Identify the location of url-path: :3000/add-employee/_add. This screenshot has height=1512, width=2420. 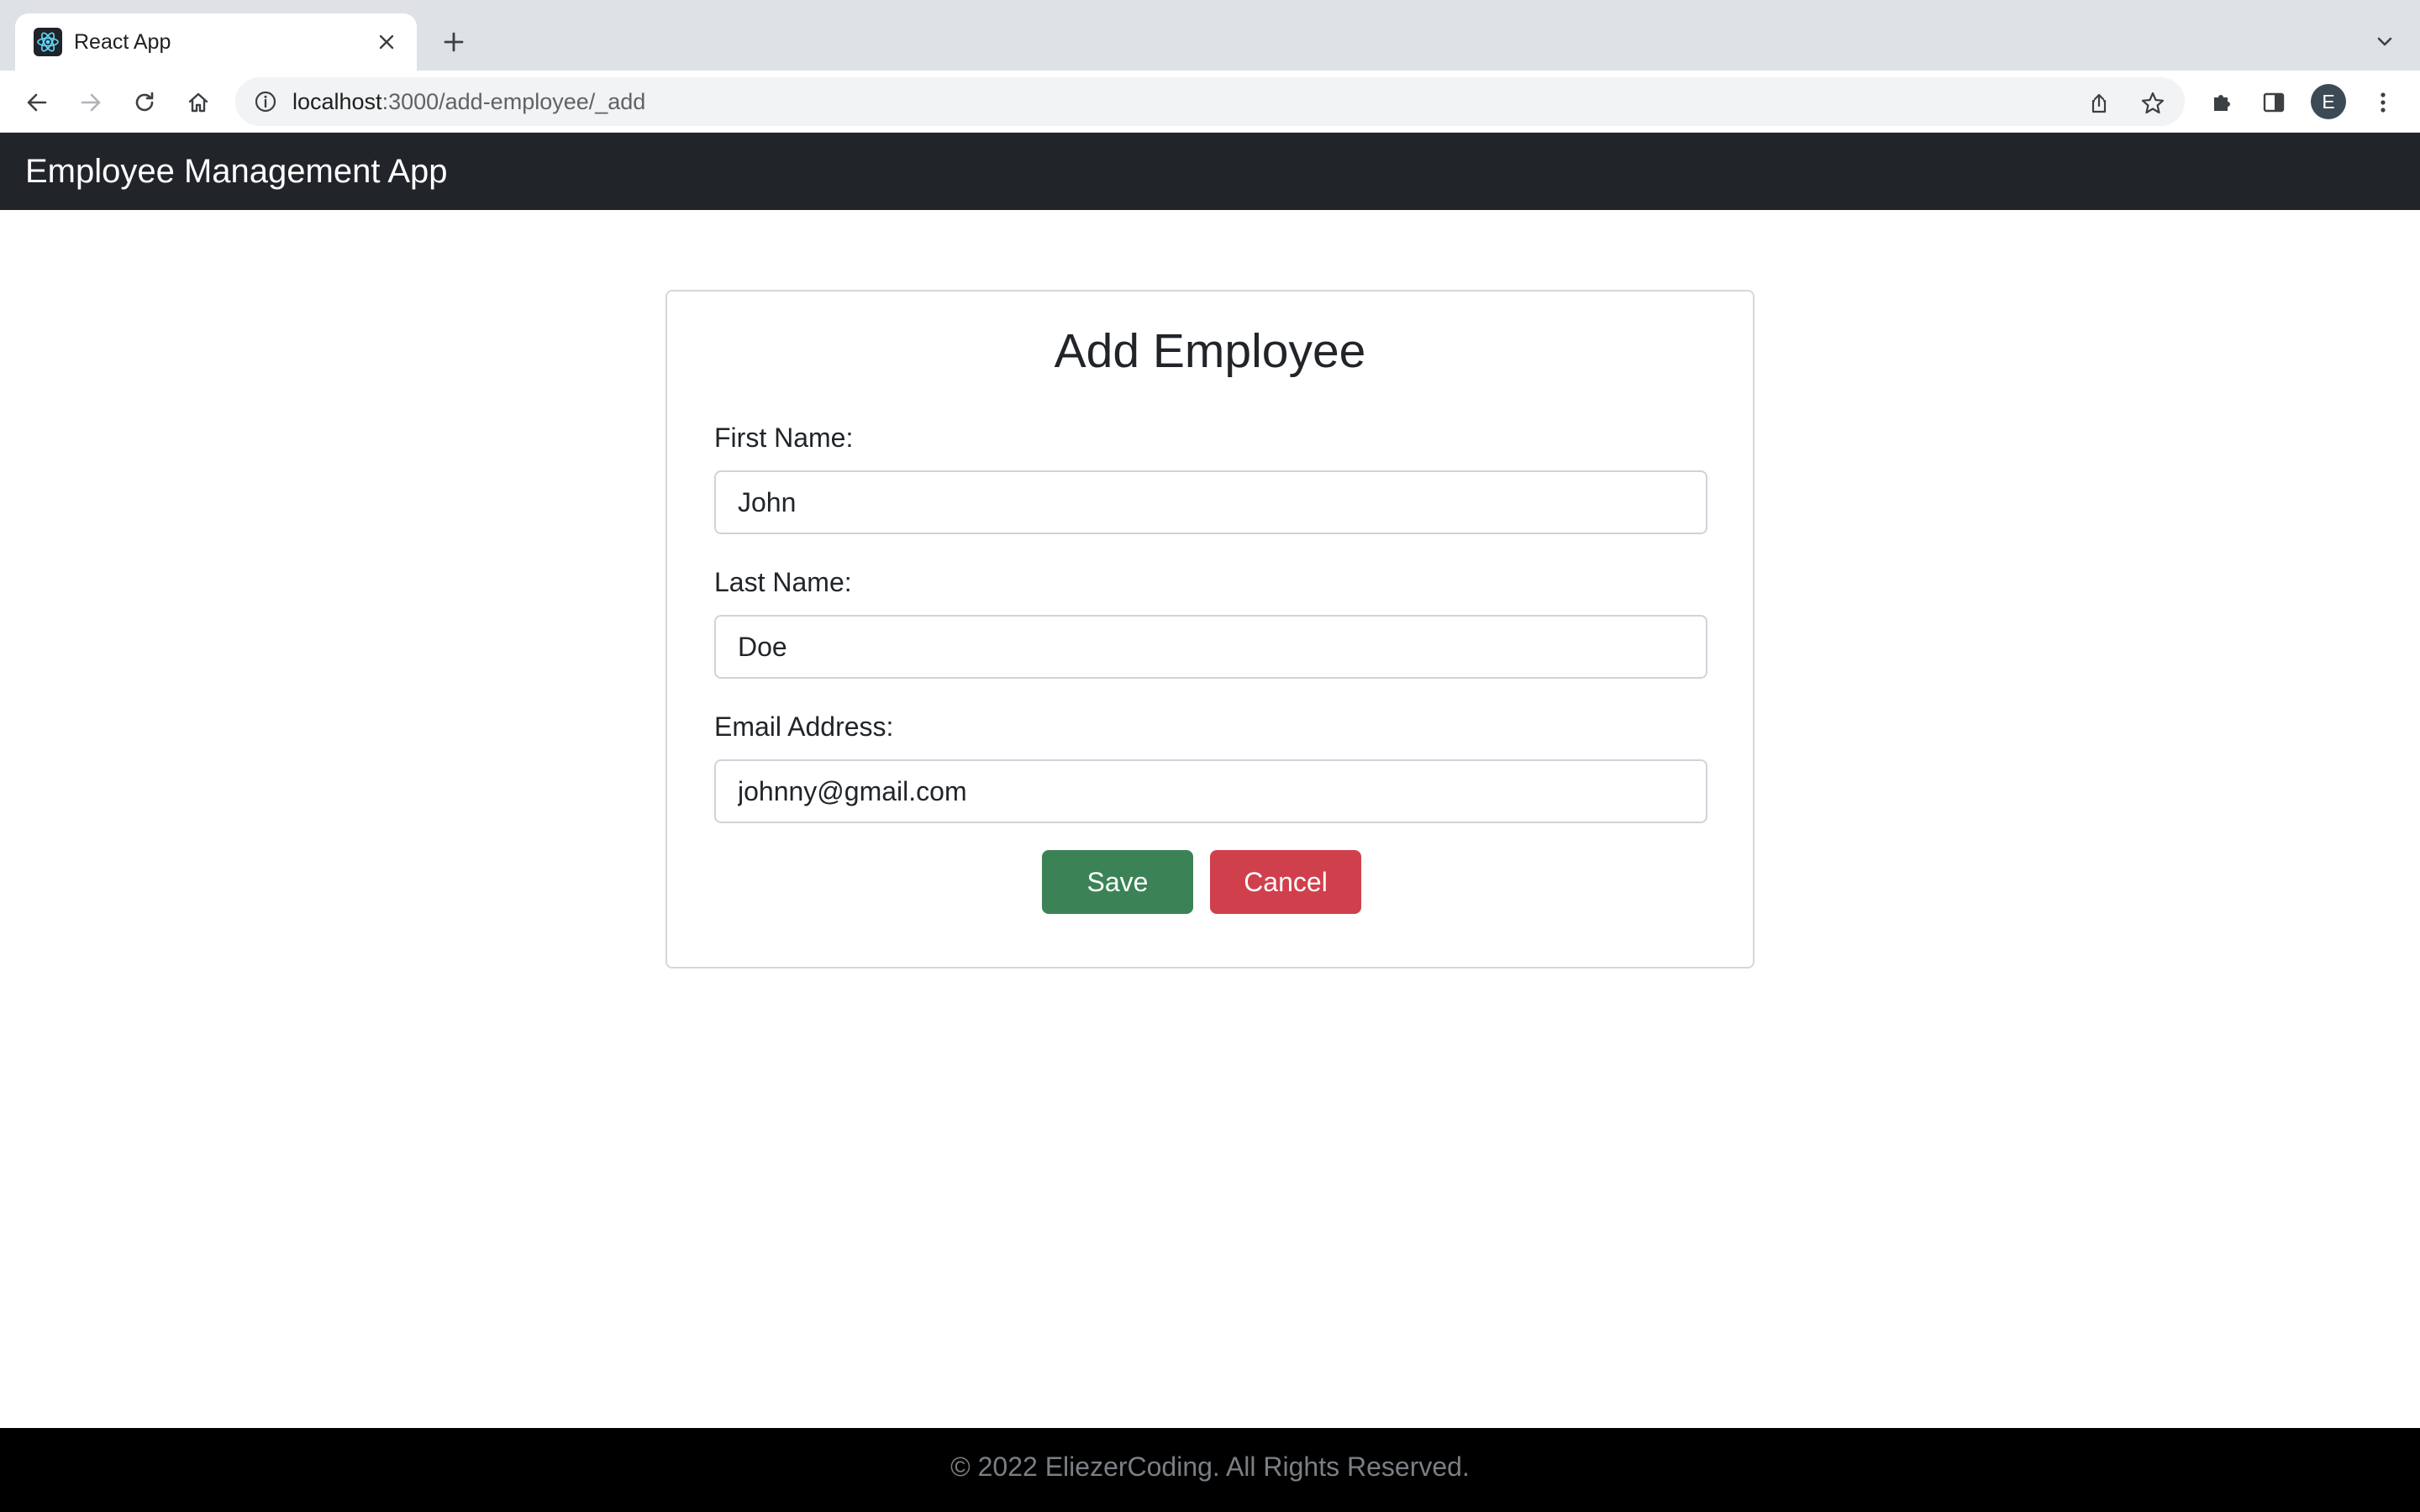
(513, 101).